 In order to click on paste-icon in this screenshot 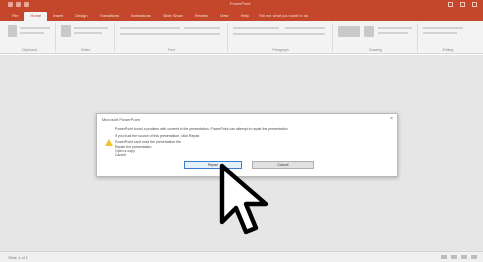, I will do `click(12, 31)`.